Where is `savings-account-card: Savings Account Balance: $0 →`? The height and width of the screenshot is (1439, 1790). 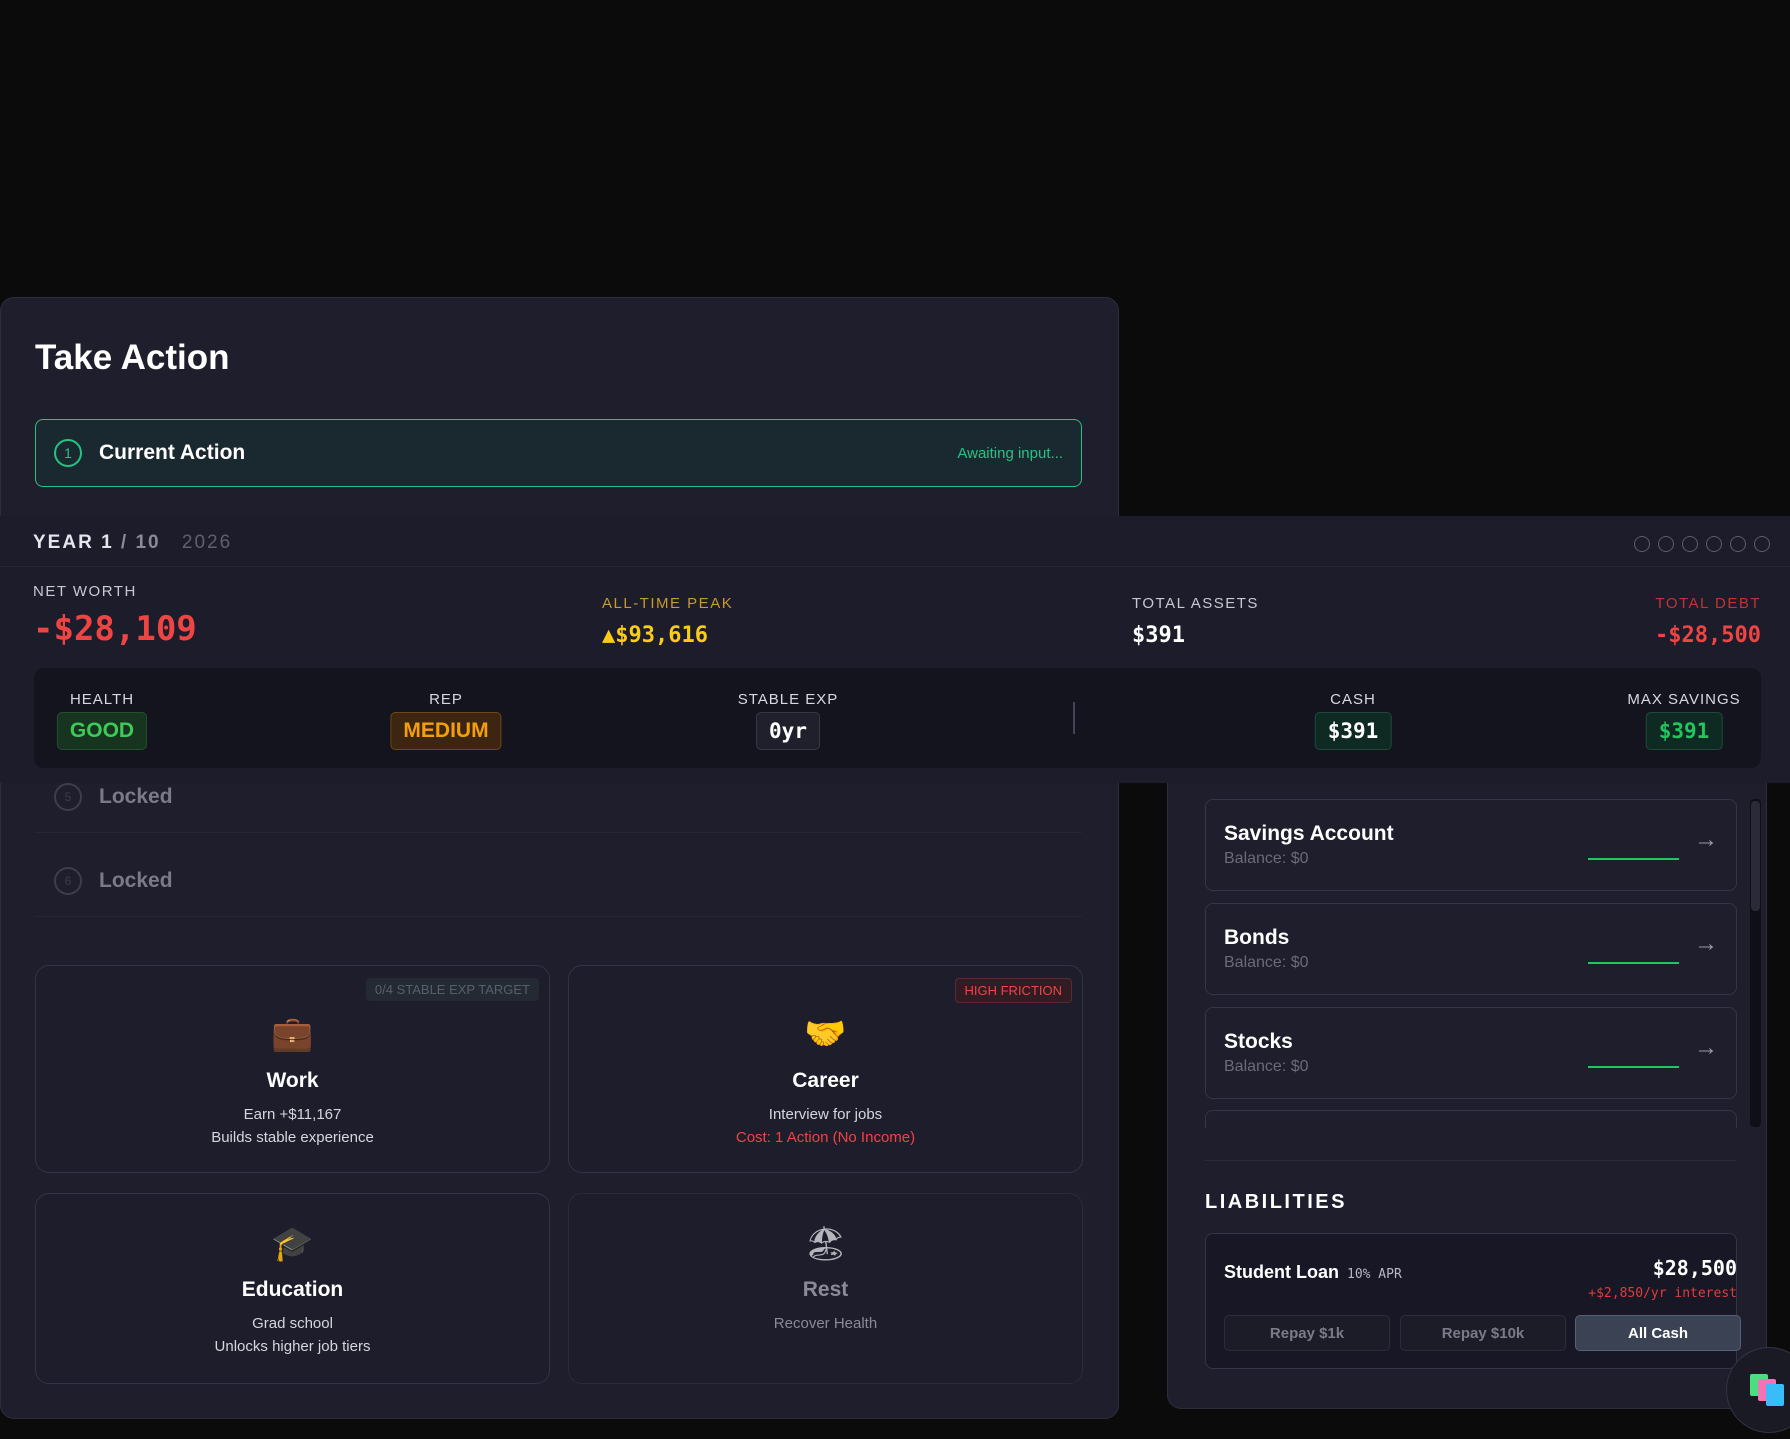 savings-account-card: Savings Account Balance: $0 → is located at coordinates (1471, 845).